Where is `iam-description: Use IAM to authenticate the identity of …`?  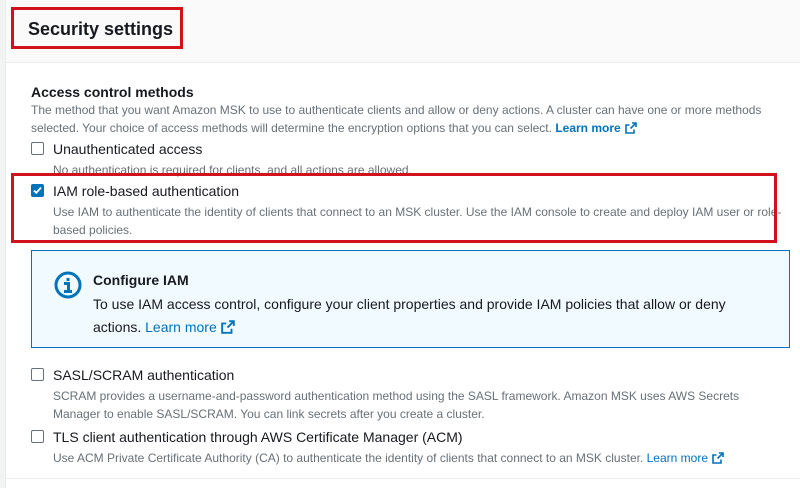
iam-description: Use IAM to authenticate the identity of … is located at coordinates (417, 221).